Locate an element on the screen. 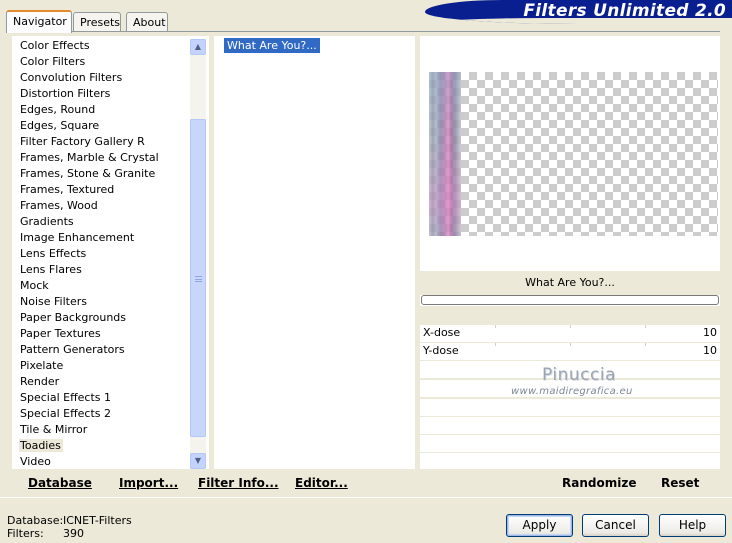 This screenshot has width=732, height=543. filters-count: 390 is located at coordinates (73, 533).